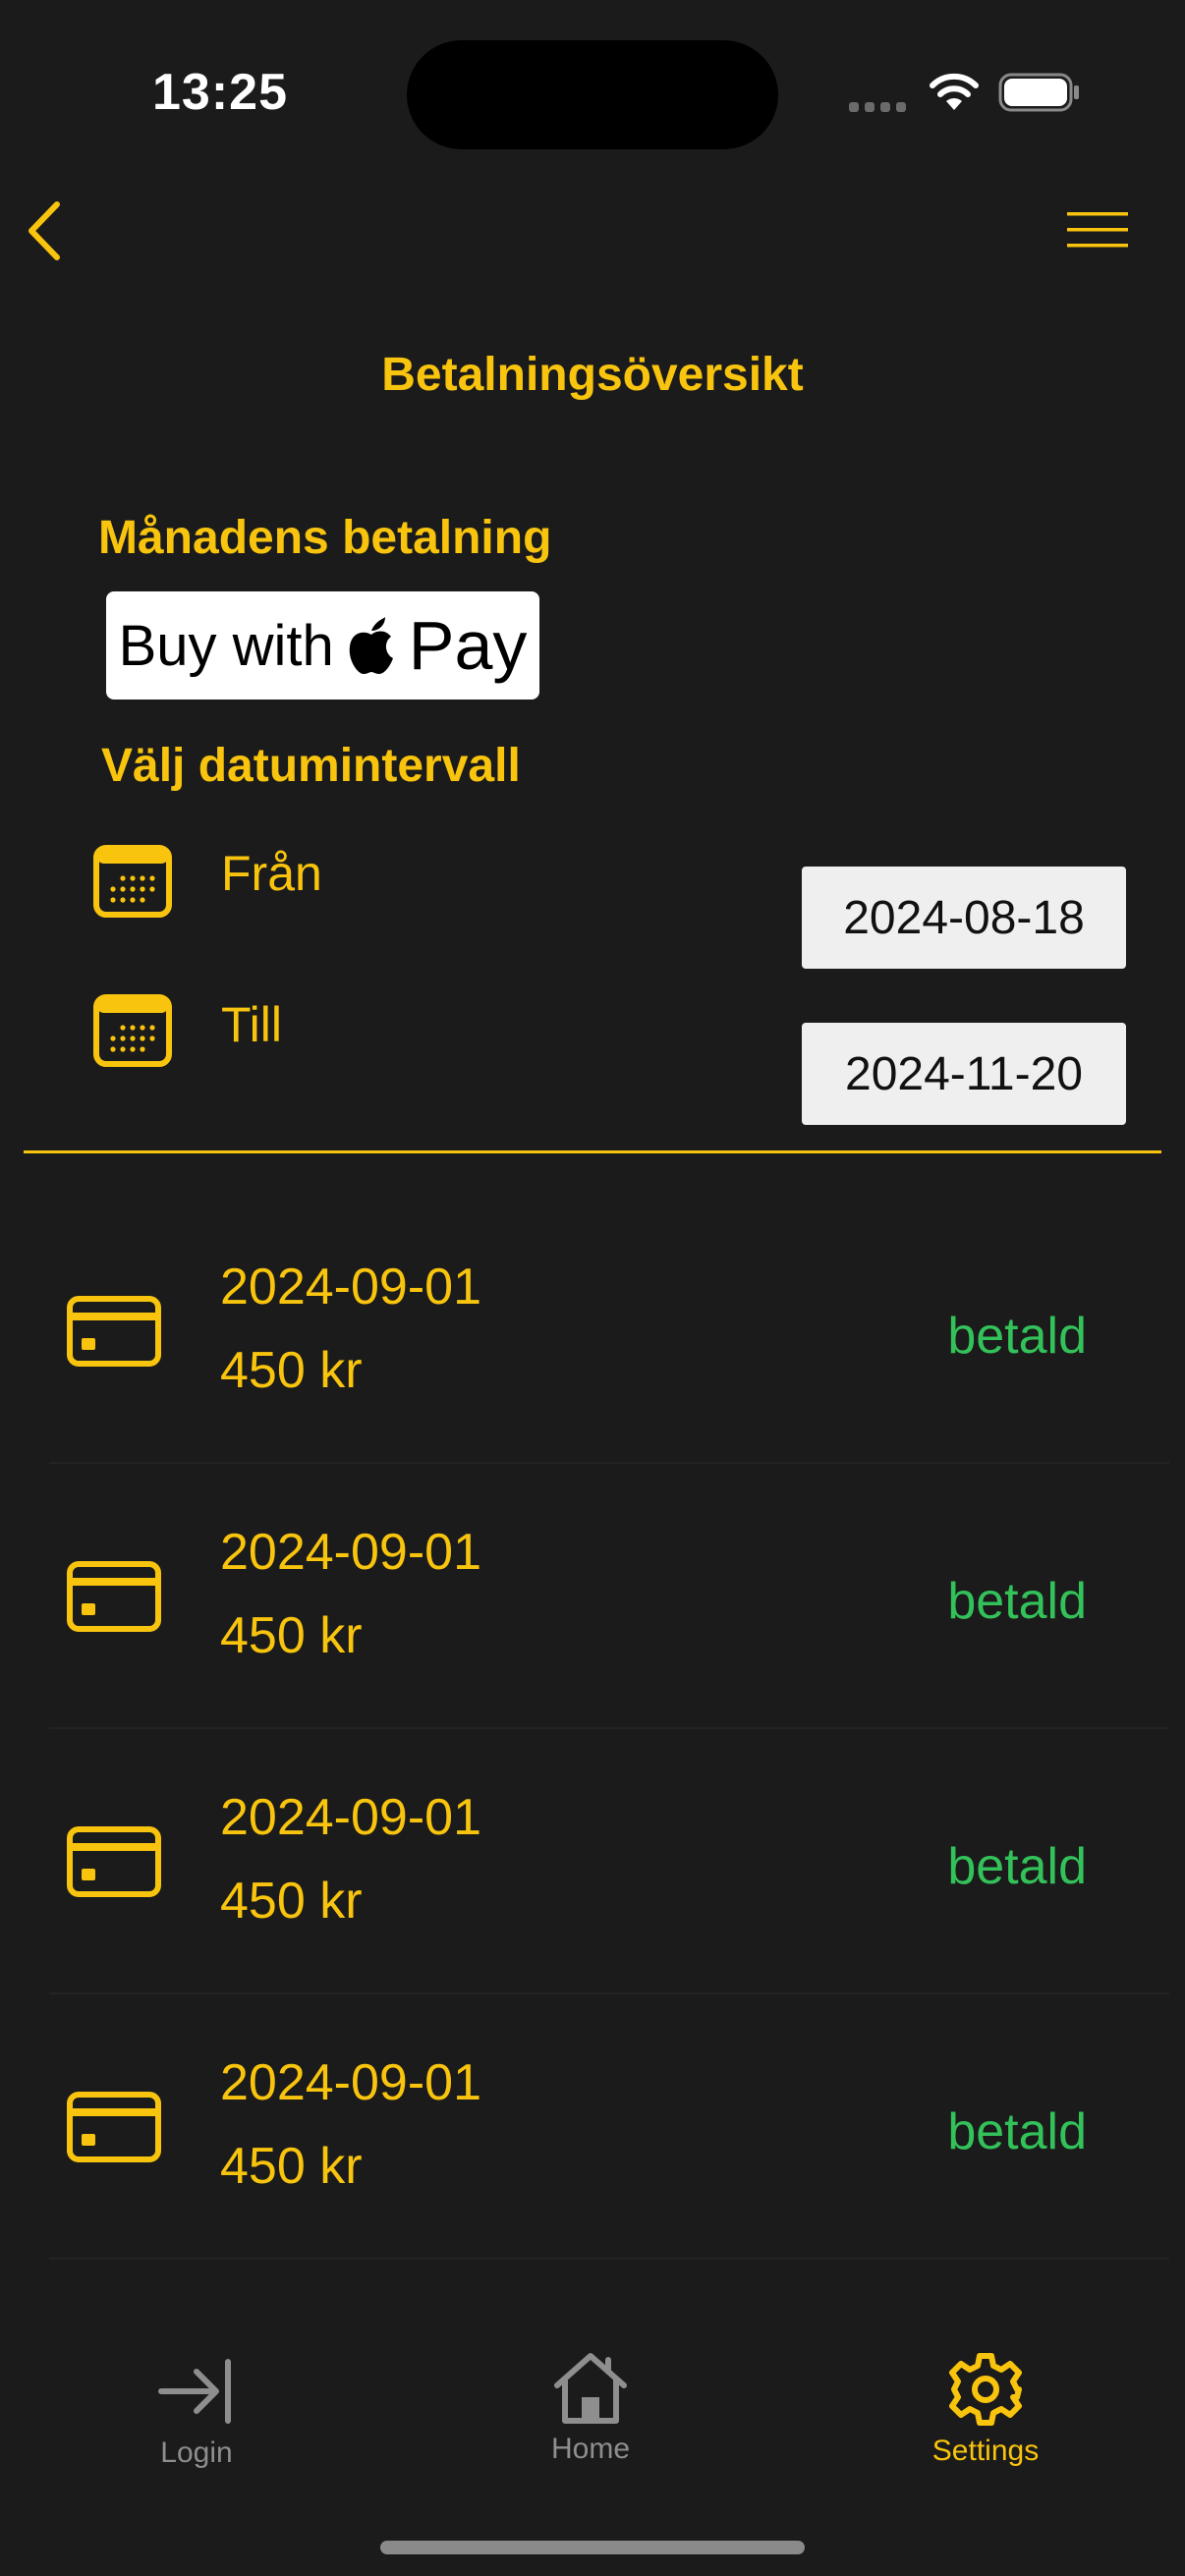 The height and width of the screenshot is (2576, 1185). I want to click on hamburger-menu-icon, so click(1098, 230).